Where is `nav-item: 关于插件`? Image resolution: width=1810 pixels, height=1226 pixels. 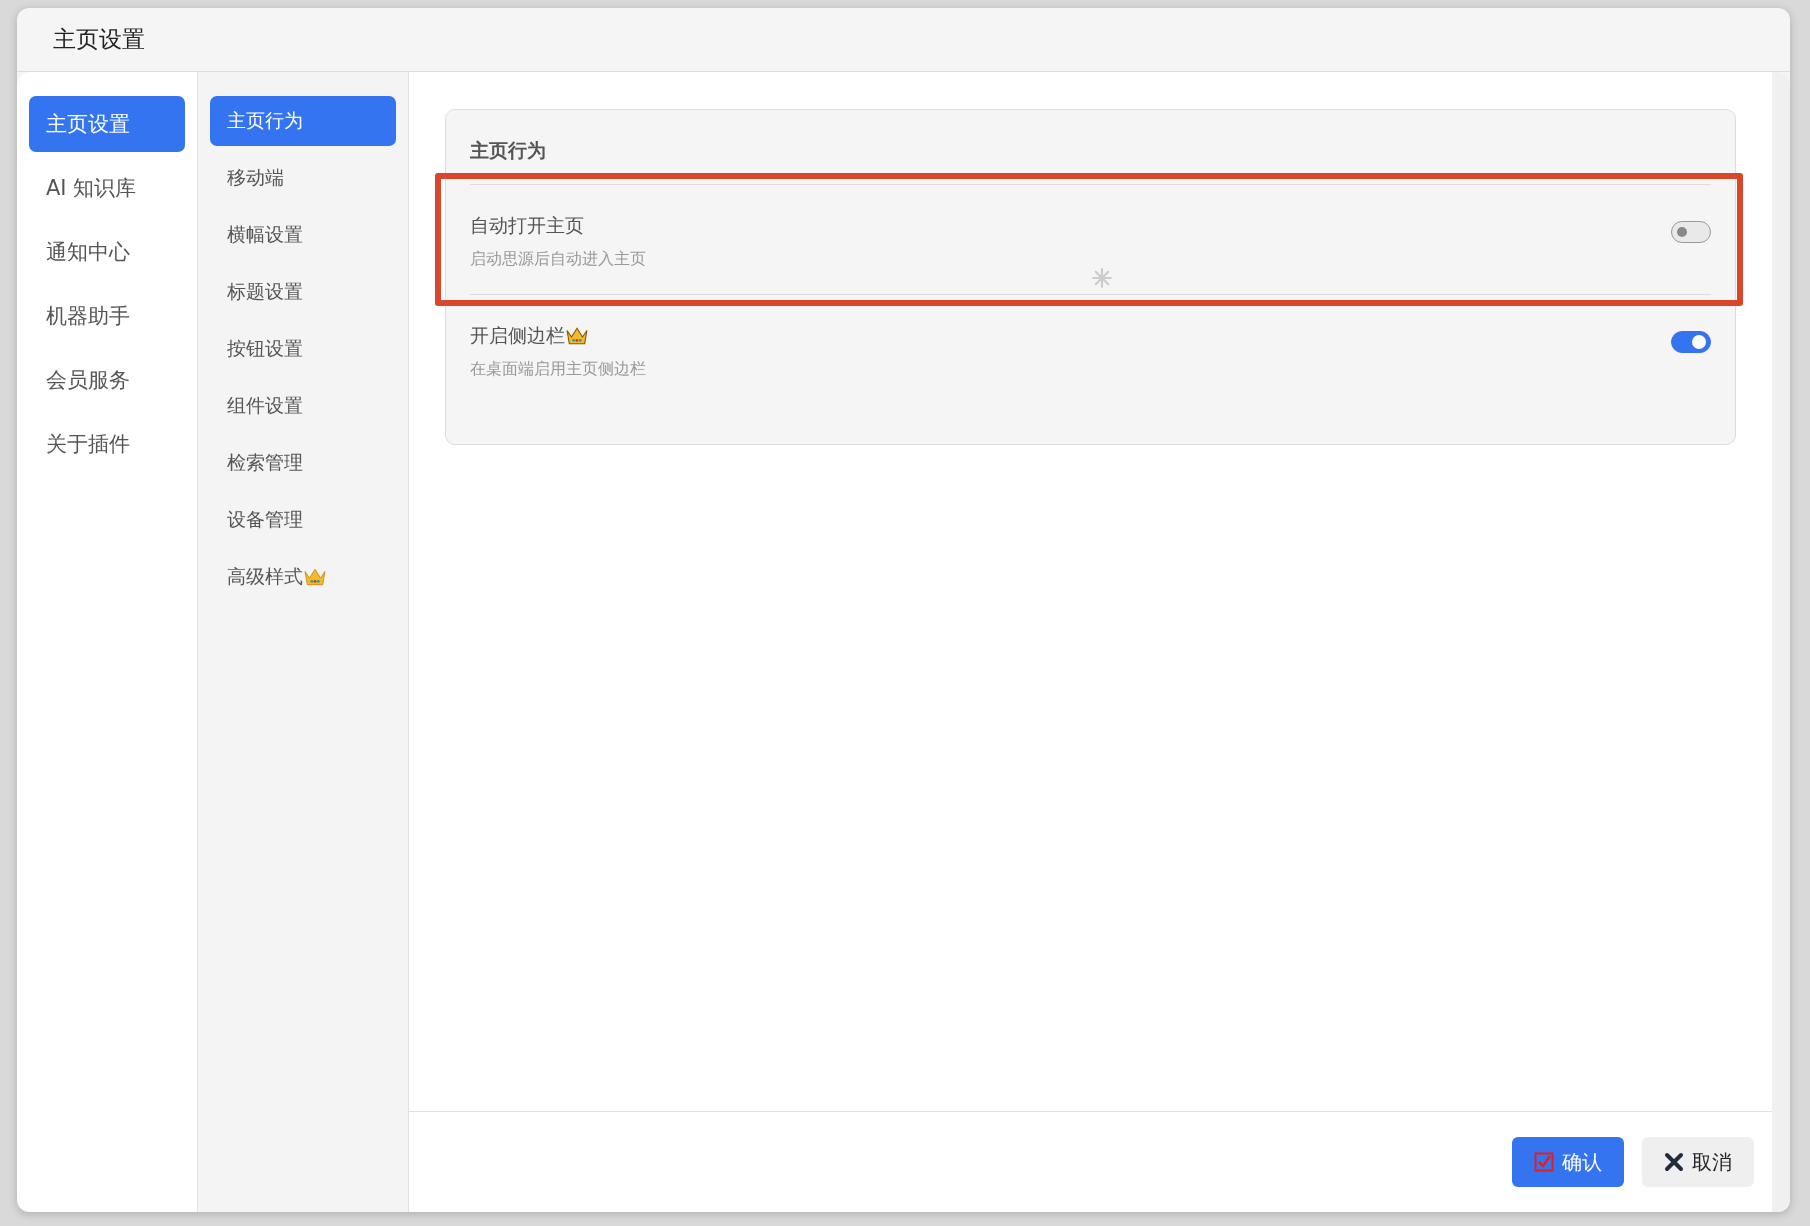
nav-item: 关于插件 is located at coordinates (107, 444).